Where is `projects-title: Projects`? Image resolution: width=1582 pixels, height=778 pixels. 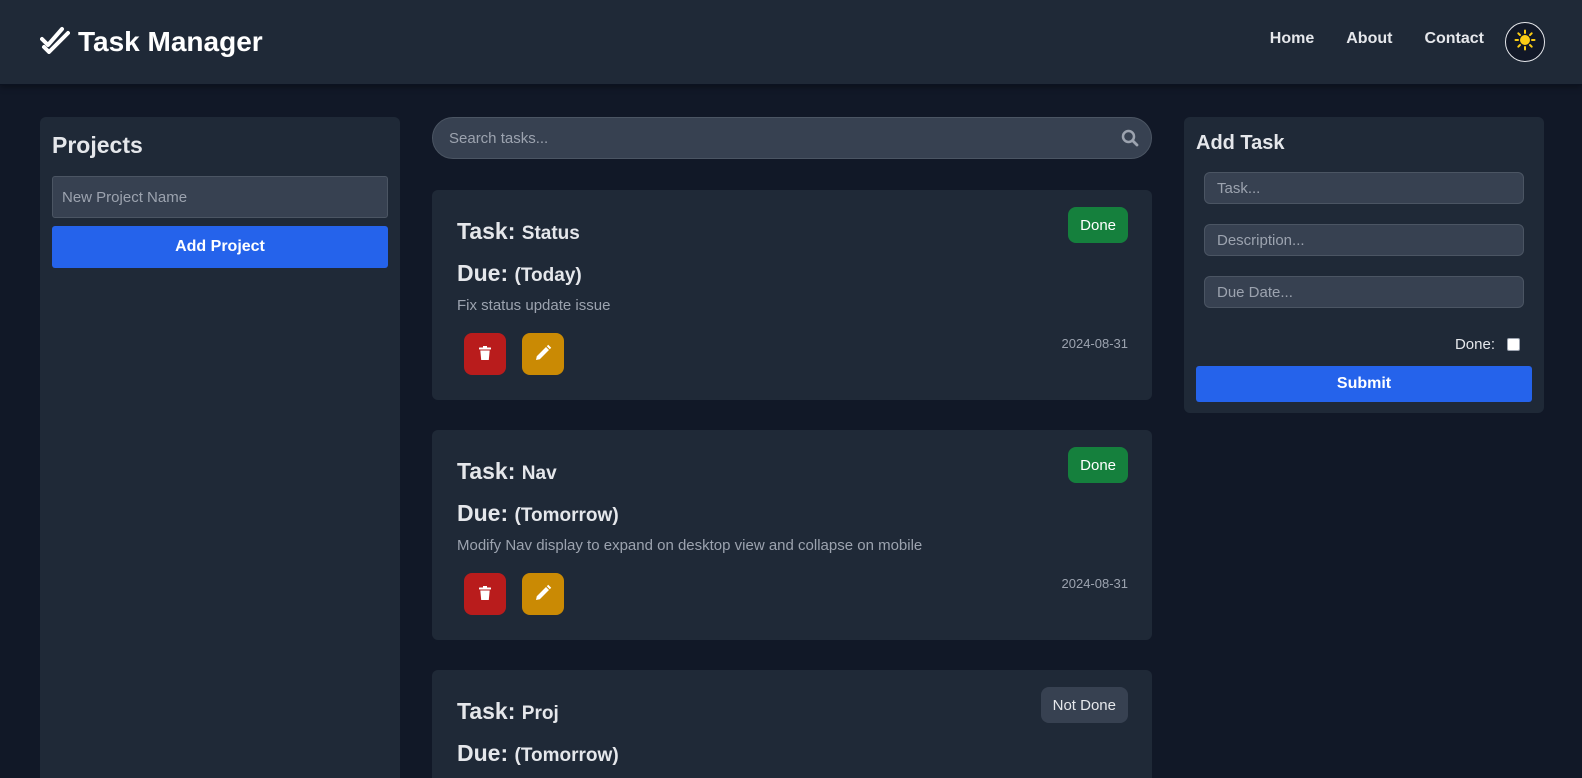 projects-title: Projects is located at coordinates (97, 145).